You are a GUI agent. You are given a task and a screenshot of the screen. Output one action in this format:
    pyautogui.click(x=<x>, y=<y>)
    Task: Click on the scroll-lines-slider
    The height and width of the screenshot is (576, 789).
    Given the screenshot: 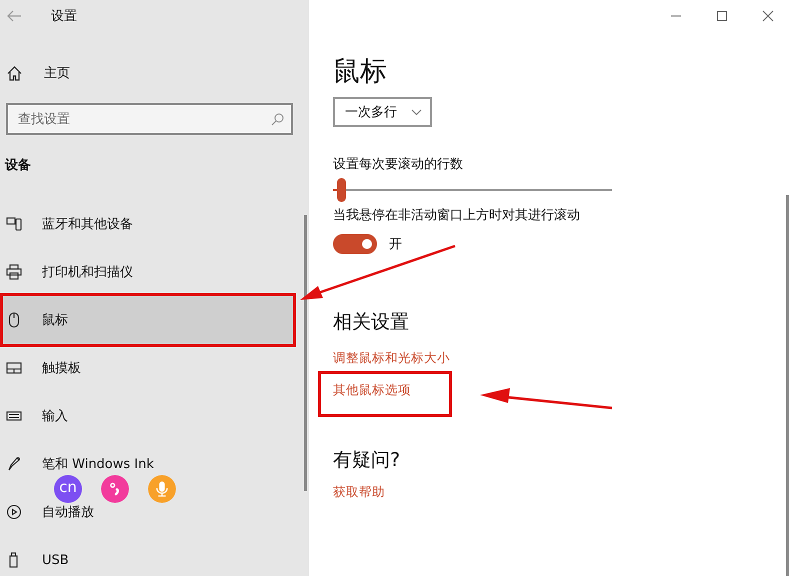 What is the action you would take?
    pyautogui.click(x=472, y=190)
    